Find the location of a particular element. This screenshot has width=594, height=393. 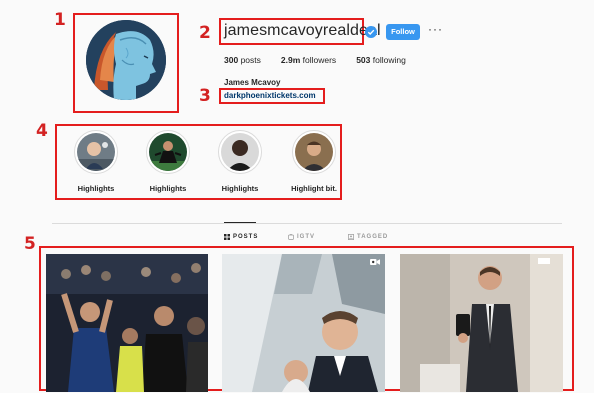

posts-label: posts is located at coordinates (250, 60).